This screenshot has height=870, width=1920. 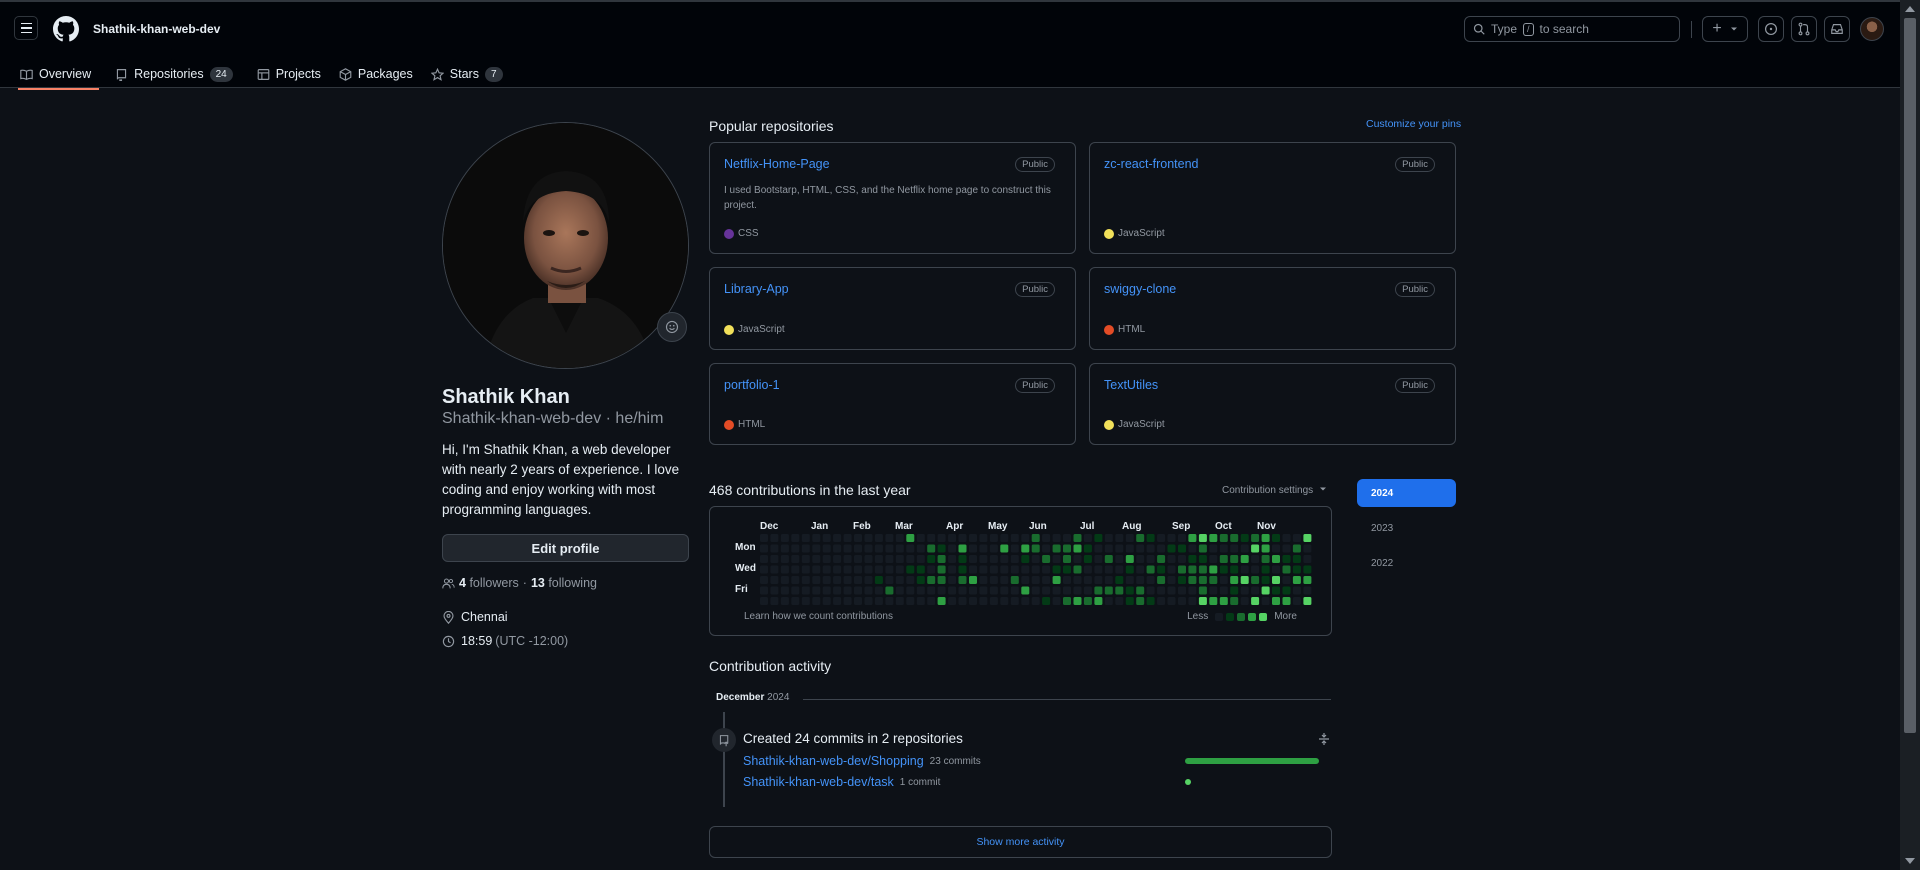 What do you see at coordinates (1140, 289) in the screenshot?
I see `repo-link: swiggy-clone` at bounding box center [1140, 289].